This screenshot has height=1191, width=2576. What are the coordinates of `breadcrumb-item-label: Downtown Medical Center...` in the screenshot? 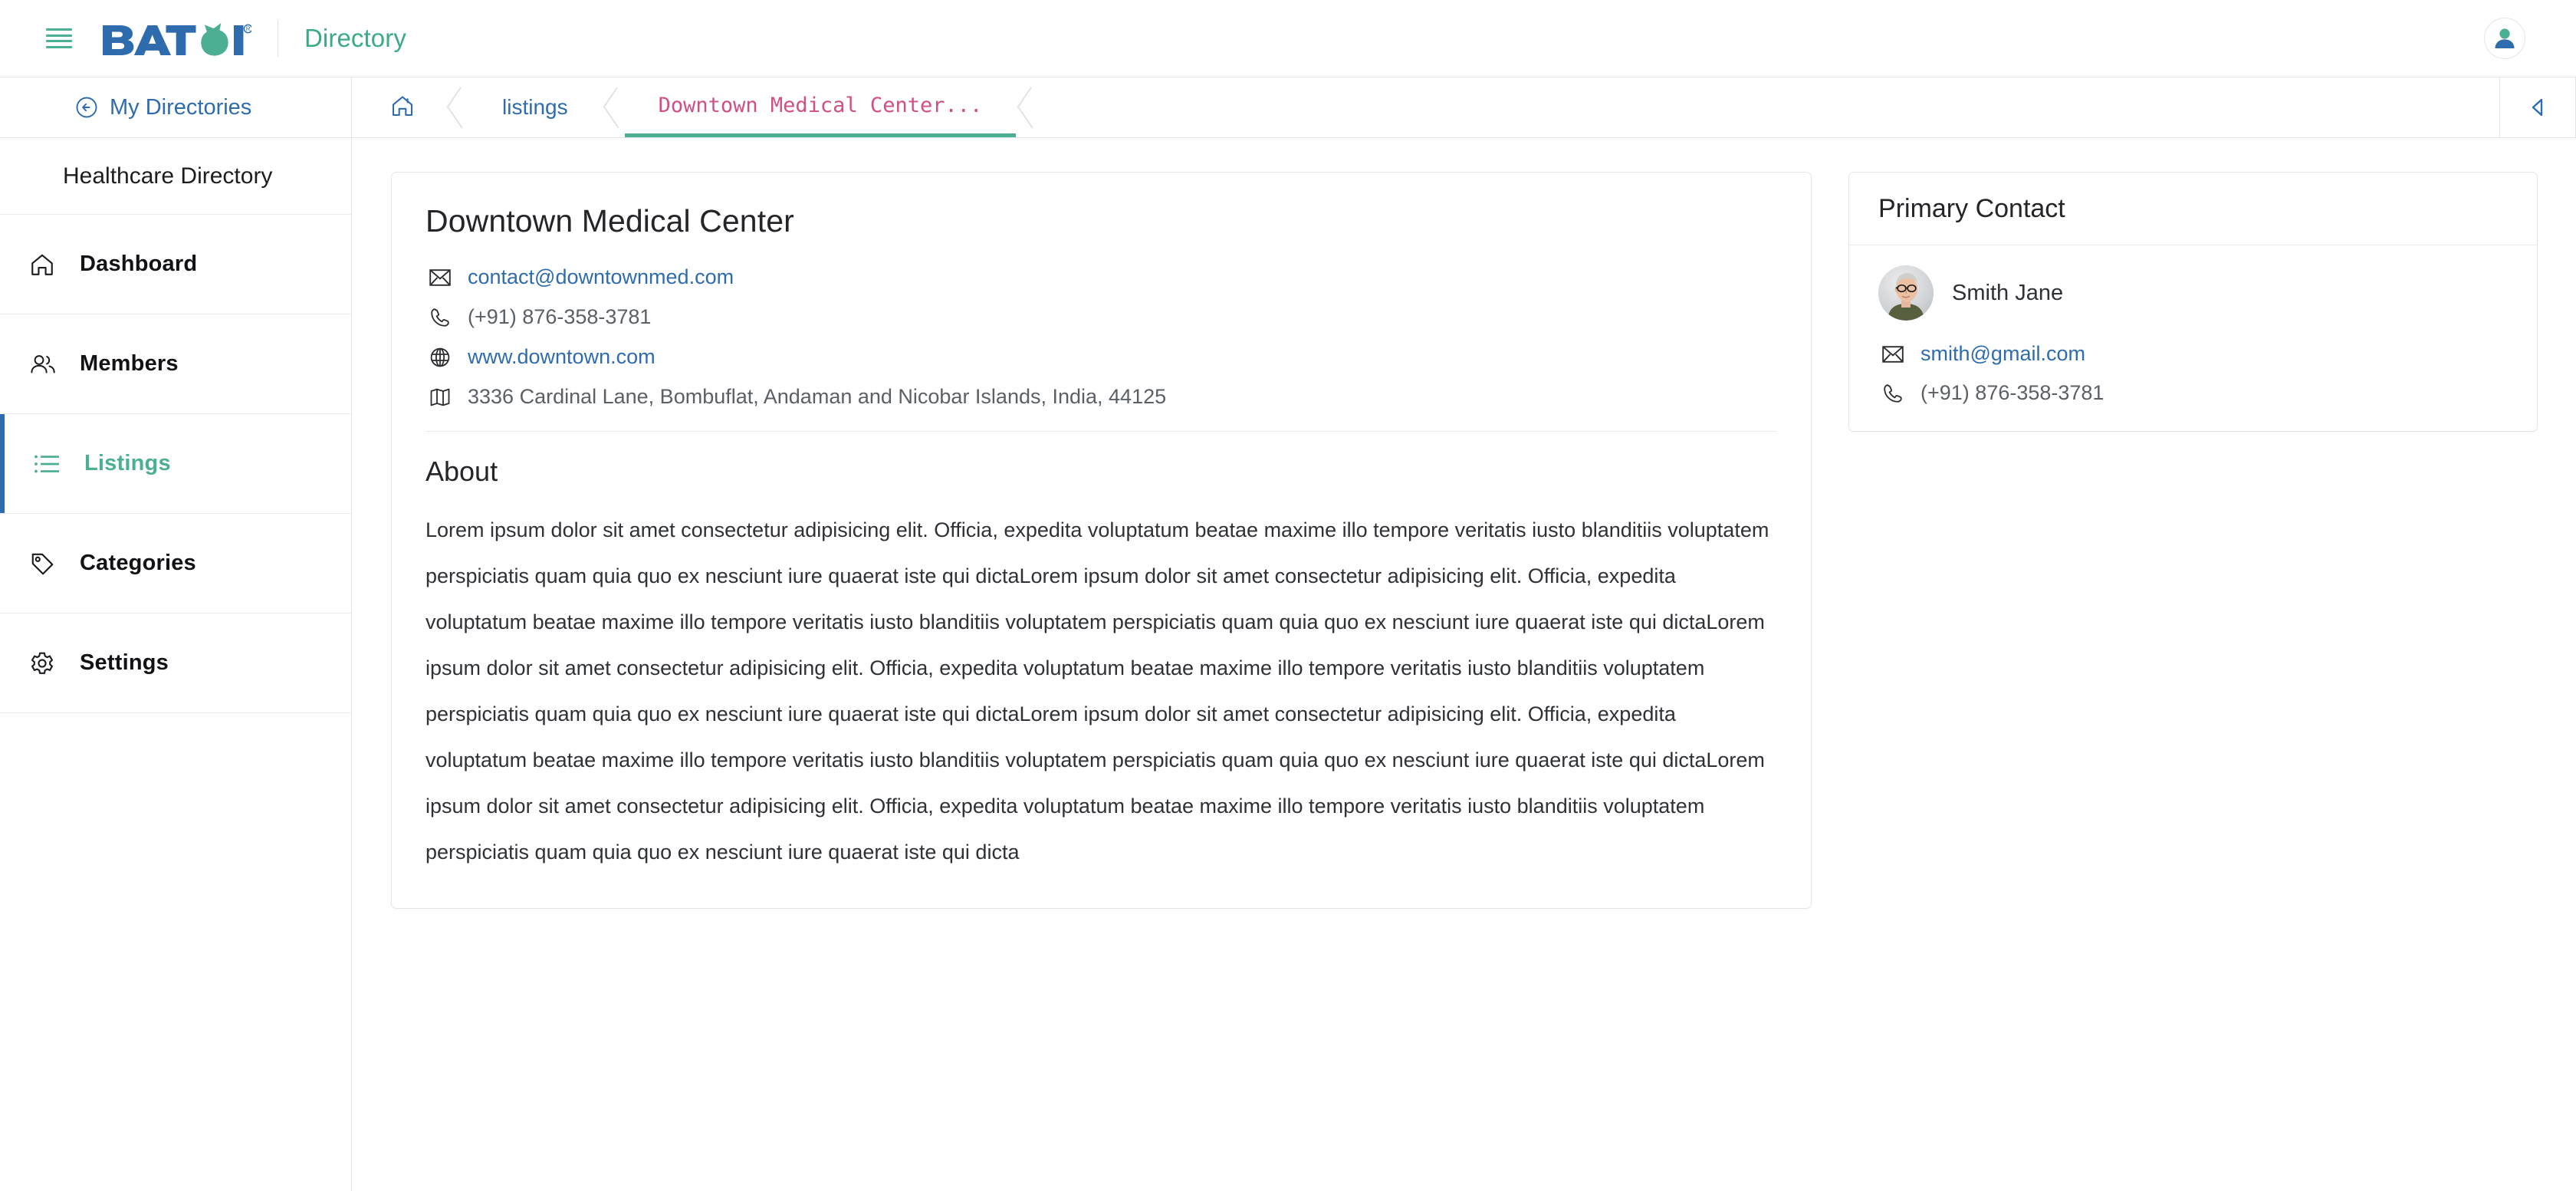 It's located at (820, 105).